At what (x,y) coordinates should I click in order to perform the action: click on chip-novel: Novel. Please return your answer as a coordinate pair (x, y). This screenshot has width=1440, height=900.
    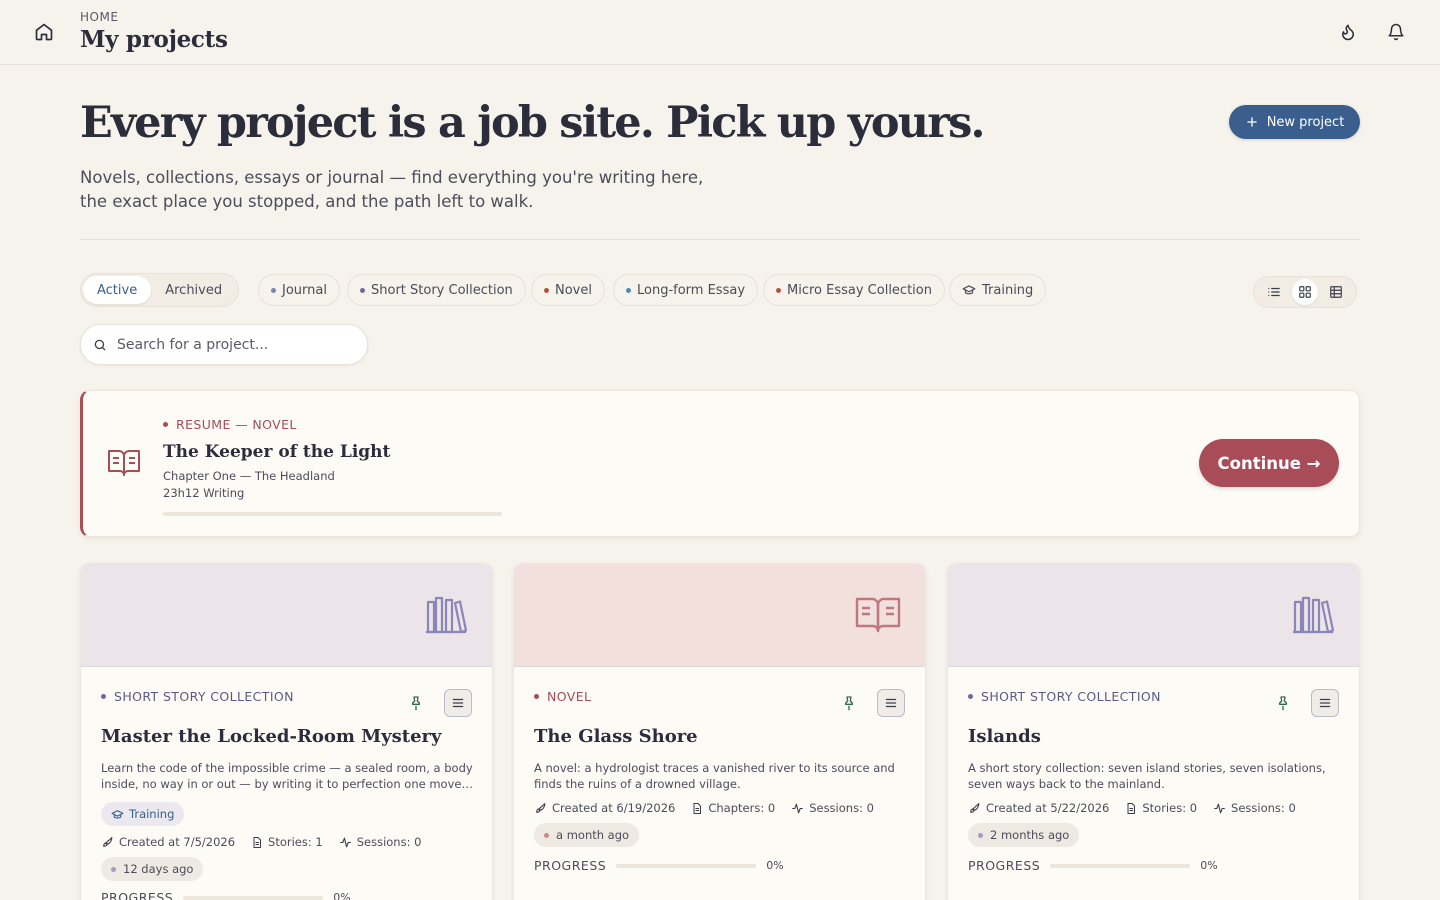
    Looking at the image, I should click on (568, 290).